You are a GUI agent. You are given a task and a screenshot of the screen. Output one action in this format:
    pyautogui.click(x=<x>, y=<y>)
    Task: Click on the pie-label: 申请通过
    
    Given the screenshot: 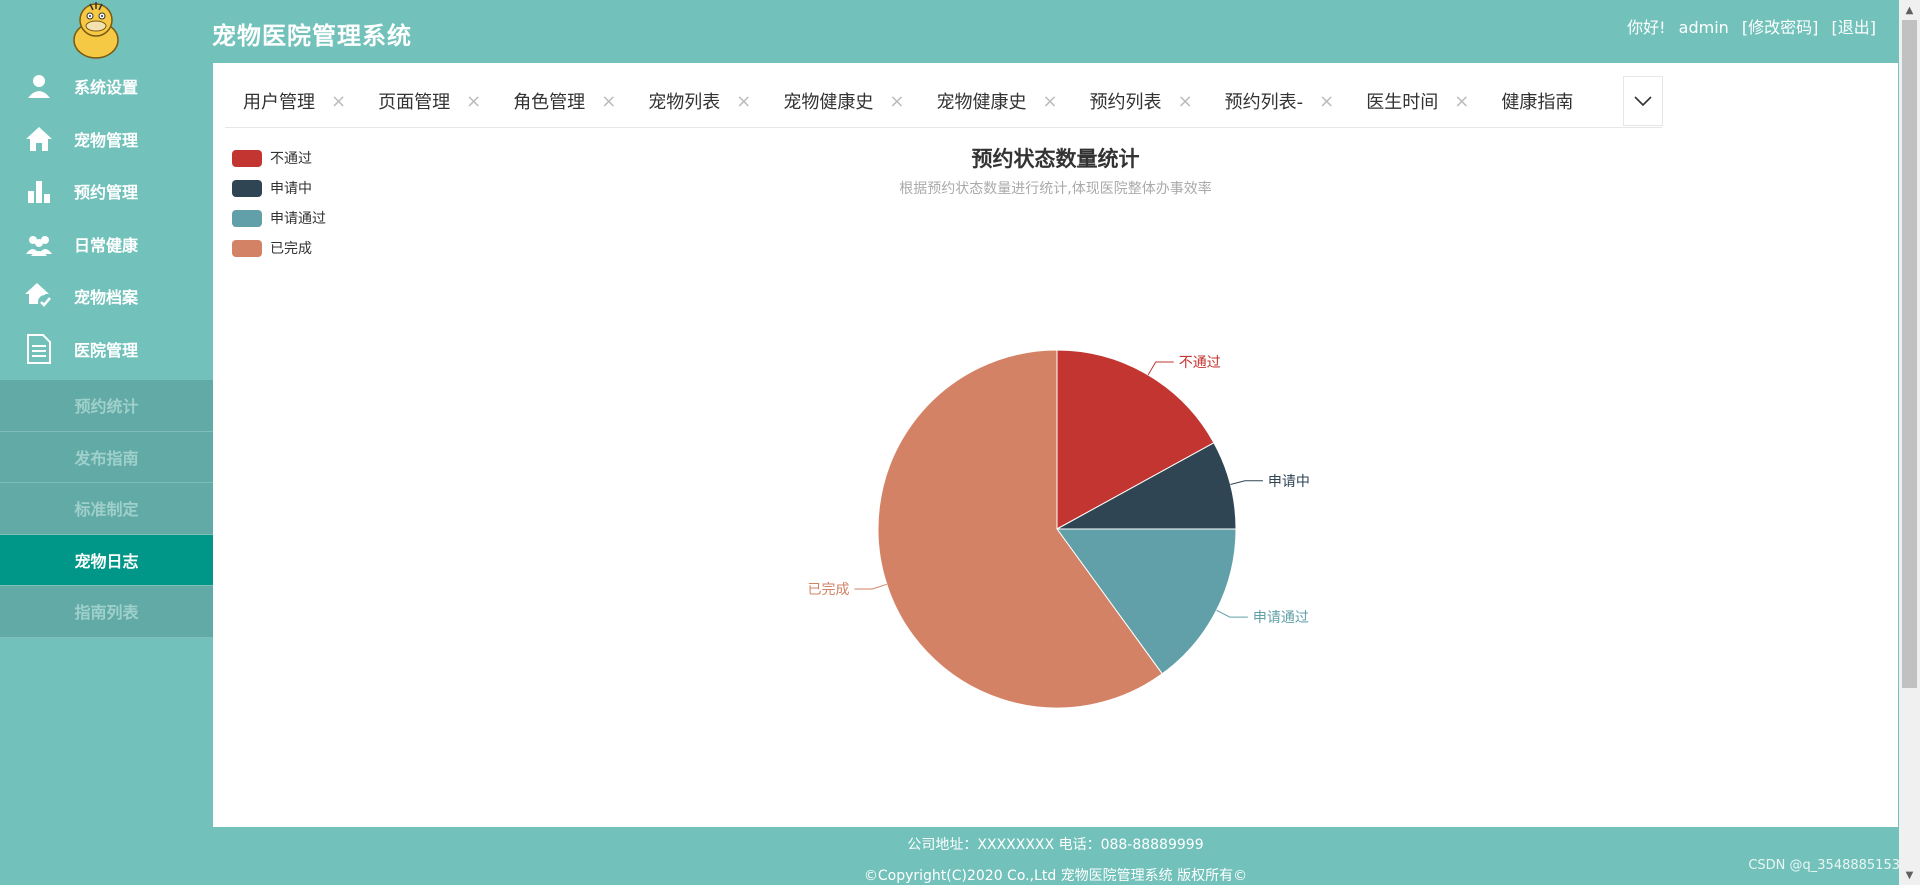 What is the action you would take?
    pyautogui.click(x=1281, y=618)
    